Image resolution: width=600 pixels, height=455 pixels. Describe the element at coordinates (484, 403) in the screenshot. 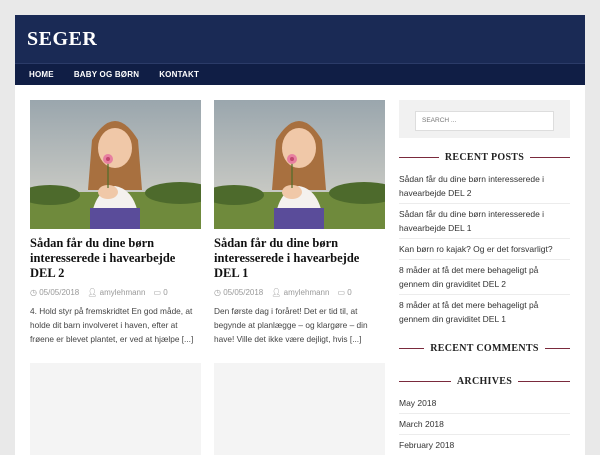

I see `archive-link: May 2018` at that location.